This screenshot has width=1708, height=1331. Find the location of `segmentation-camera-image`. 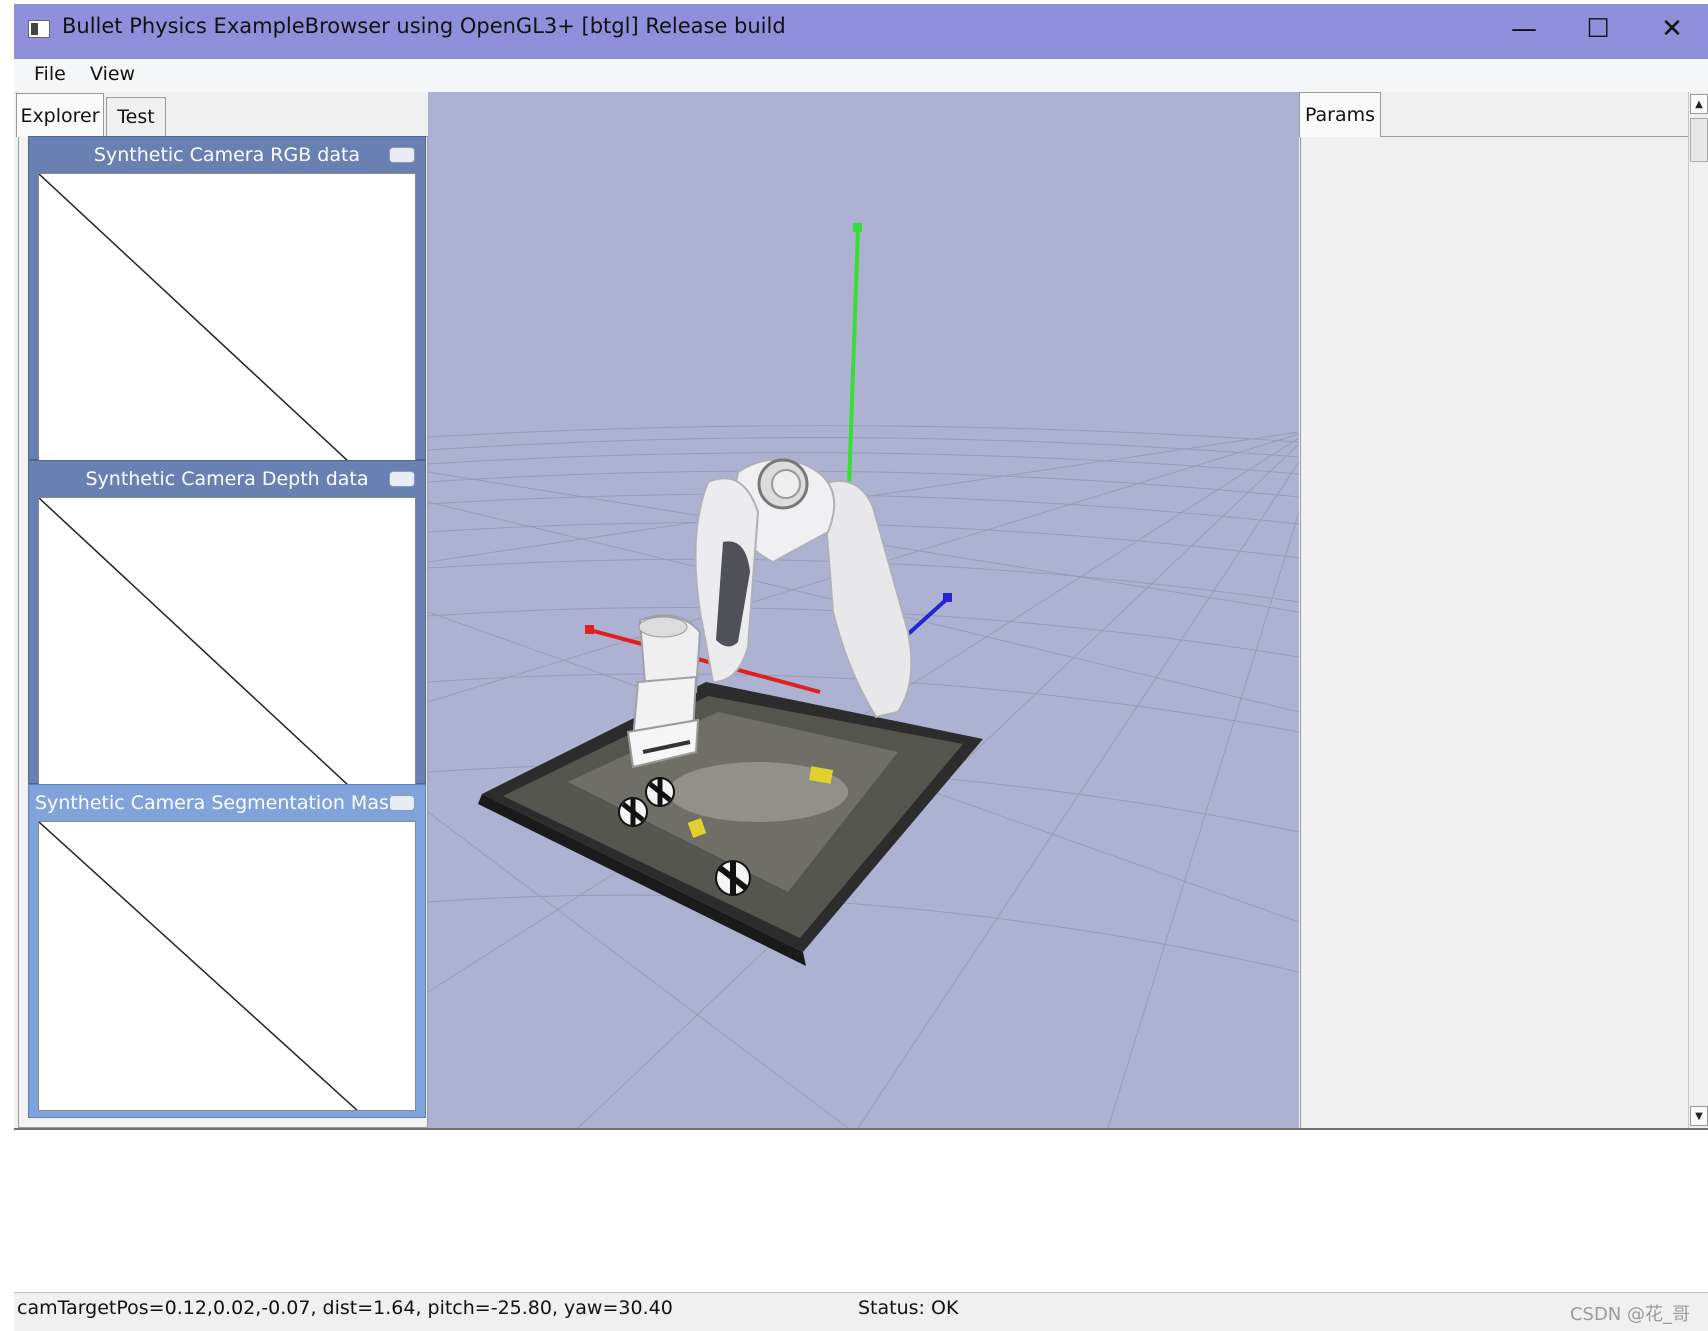

segmentation-camera-image is located at coordinates (227, 966).